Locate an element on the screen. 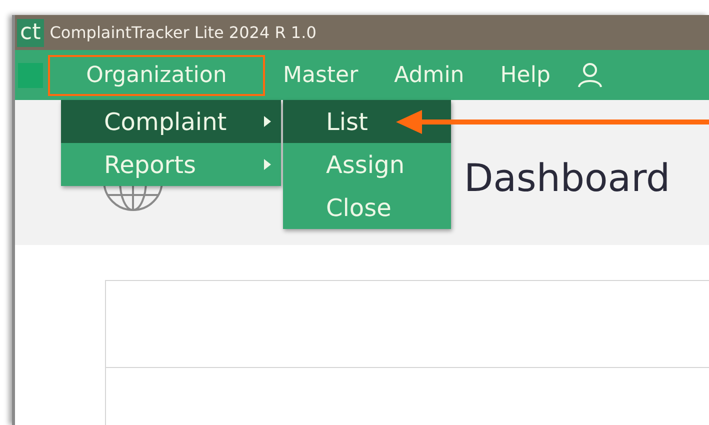 Image resolution: width=709 pixels, height=425 pixels. user-icon is located at coordinates (590, 75).